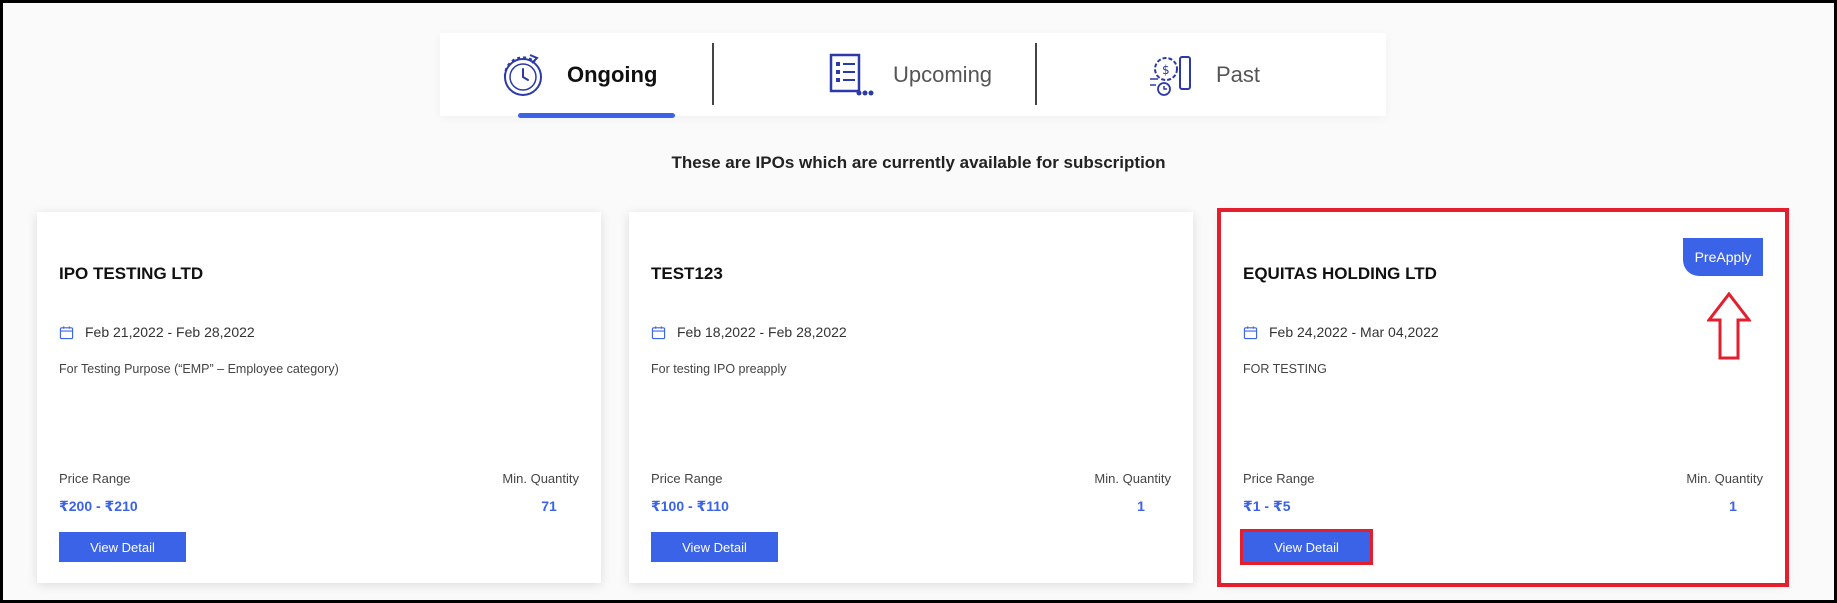 The width and height of the screenshot is (1837, 603). I want to click on ipo-date-range: Feb 24,2022 - Mar 04,2022, so click(1341, 332).